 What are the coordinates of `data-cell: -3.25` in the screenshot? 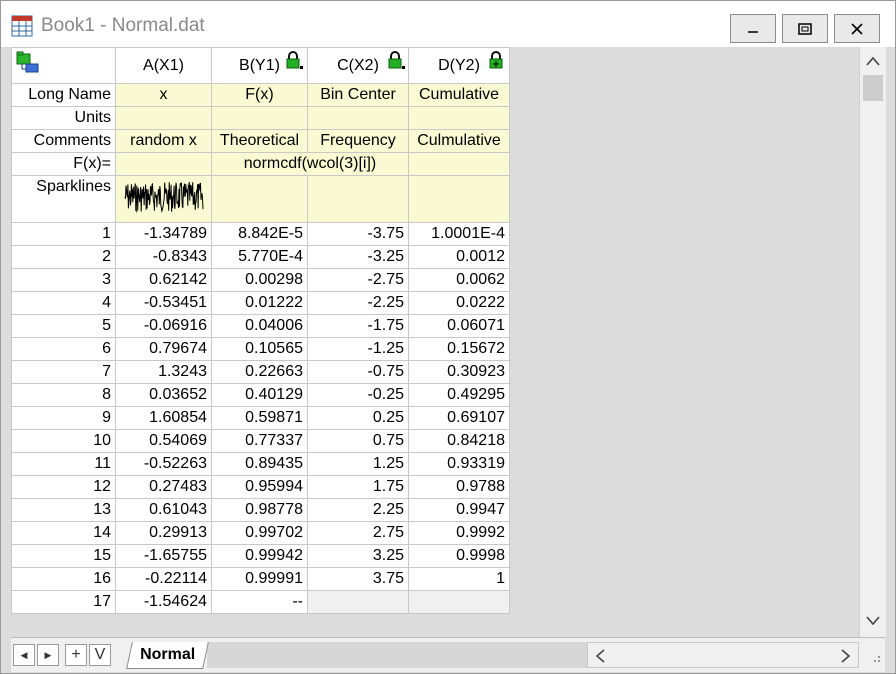 It's located at (358, 257).